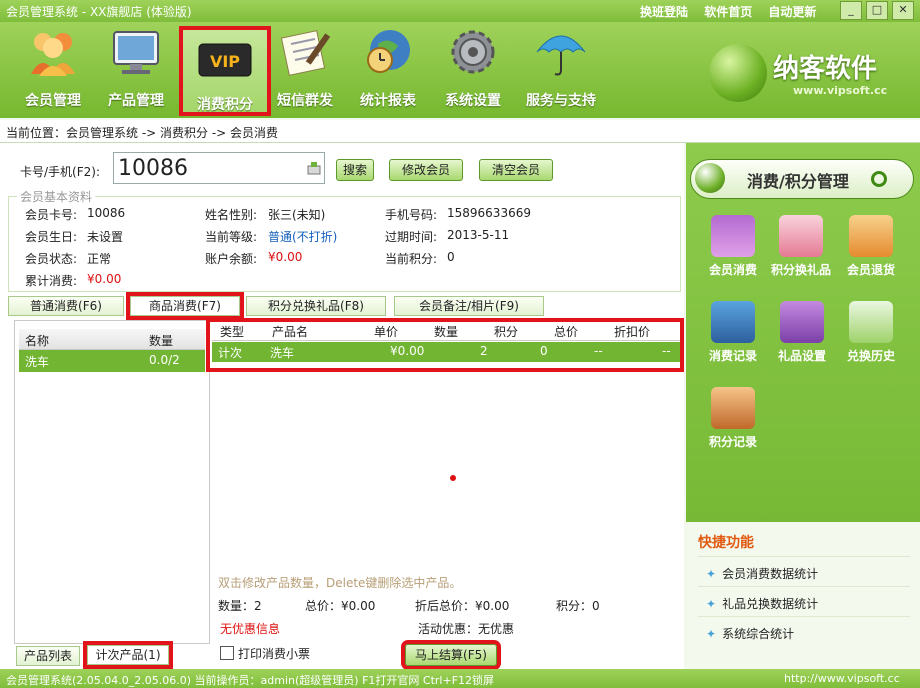 This screenshot has width=920, height=688. I want to click on side-item-label: 会员消费, so click(732, 270).